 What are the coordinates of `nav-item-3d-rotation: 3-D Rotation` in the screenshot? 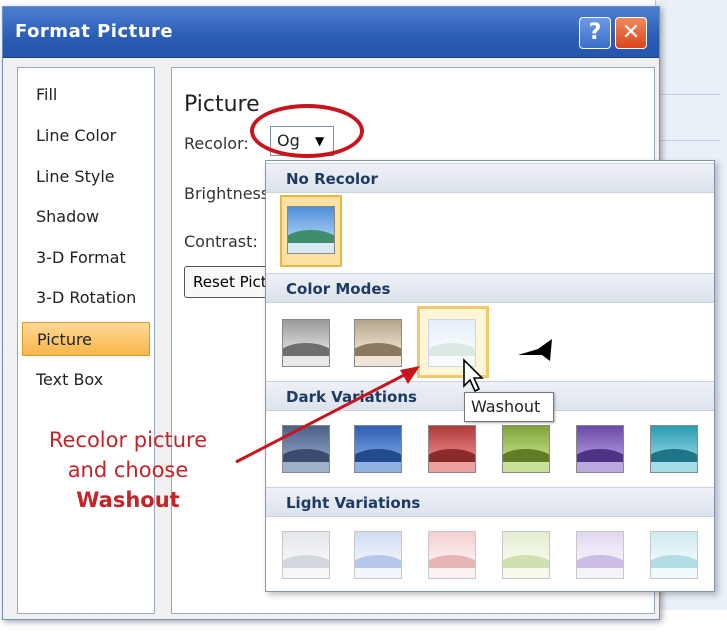 It's located at (86, 298).